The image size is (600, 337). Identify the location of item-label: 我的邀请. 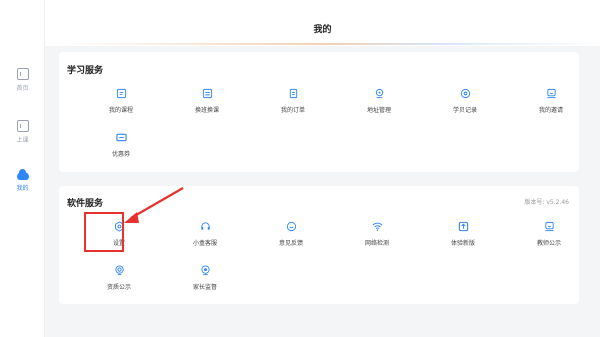
(550, 110).